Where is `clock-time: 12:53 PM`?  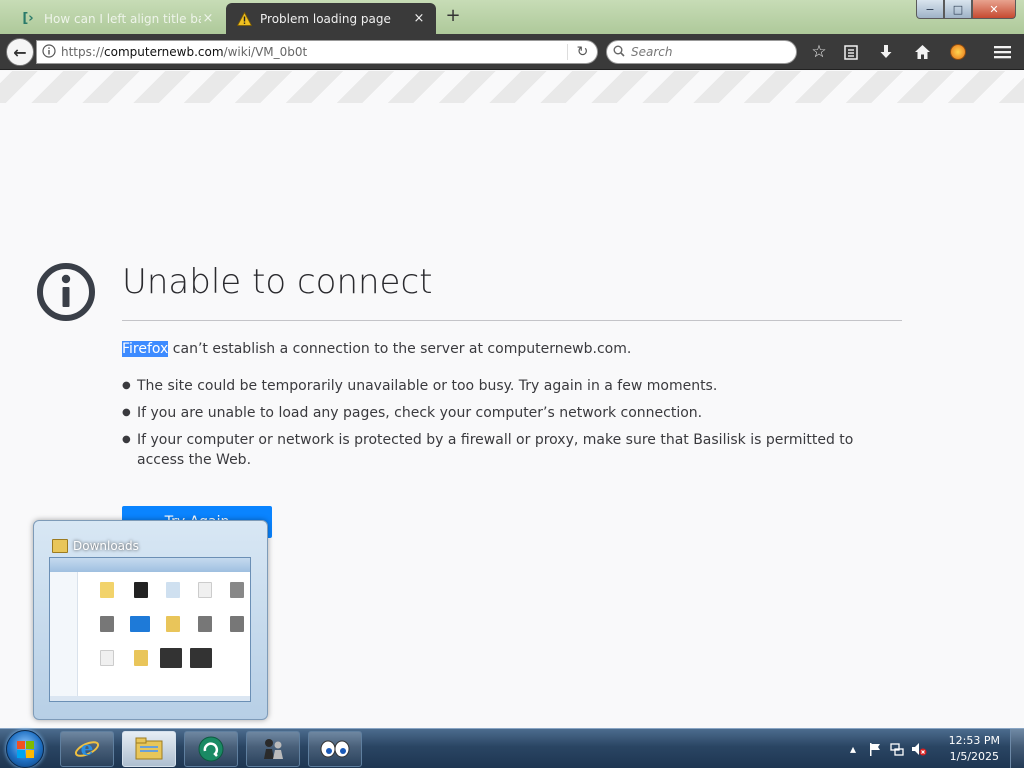 clock-time: 12:53 PM is located at coordinates (974, 740).